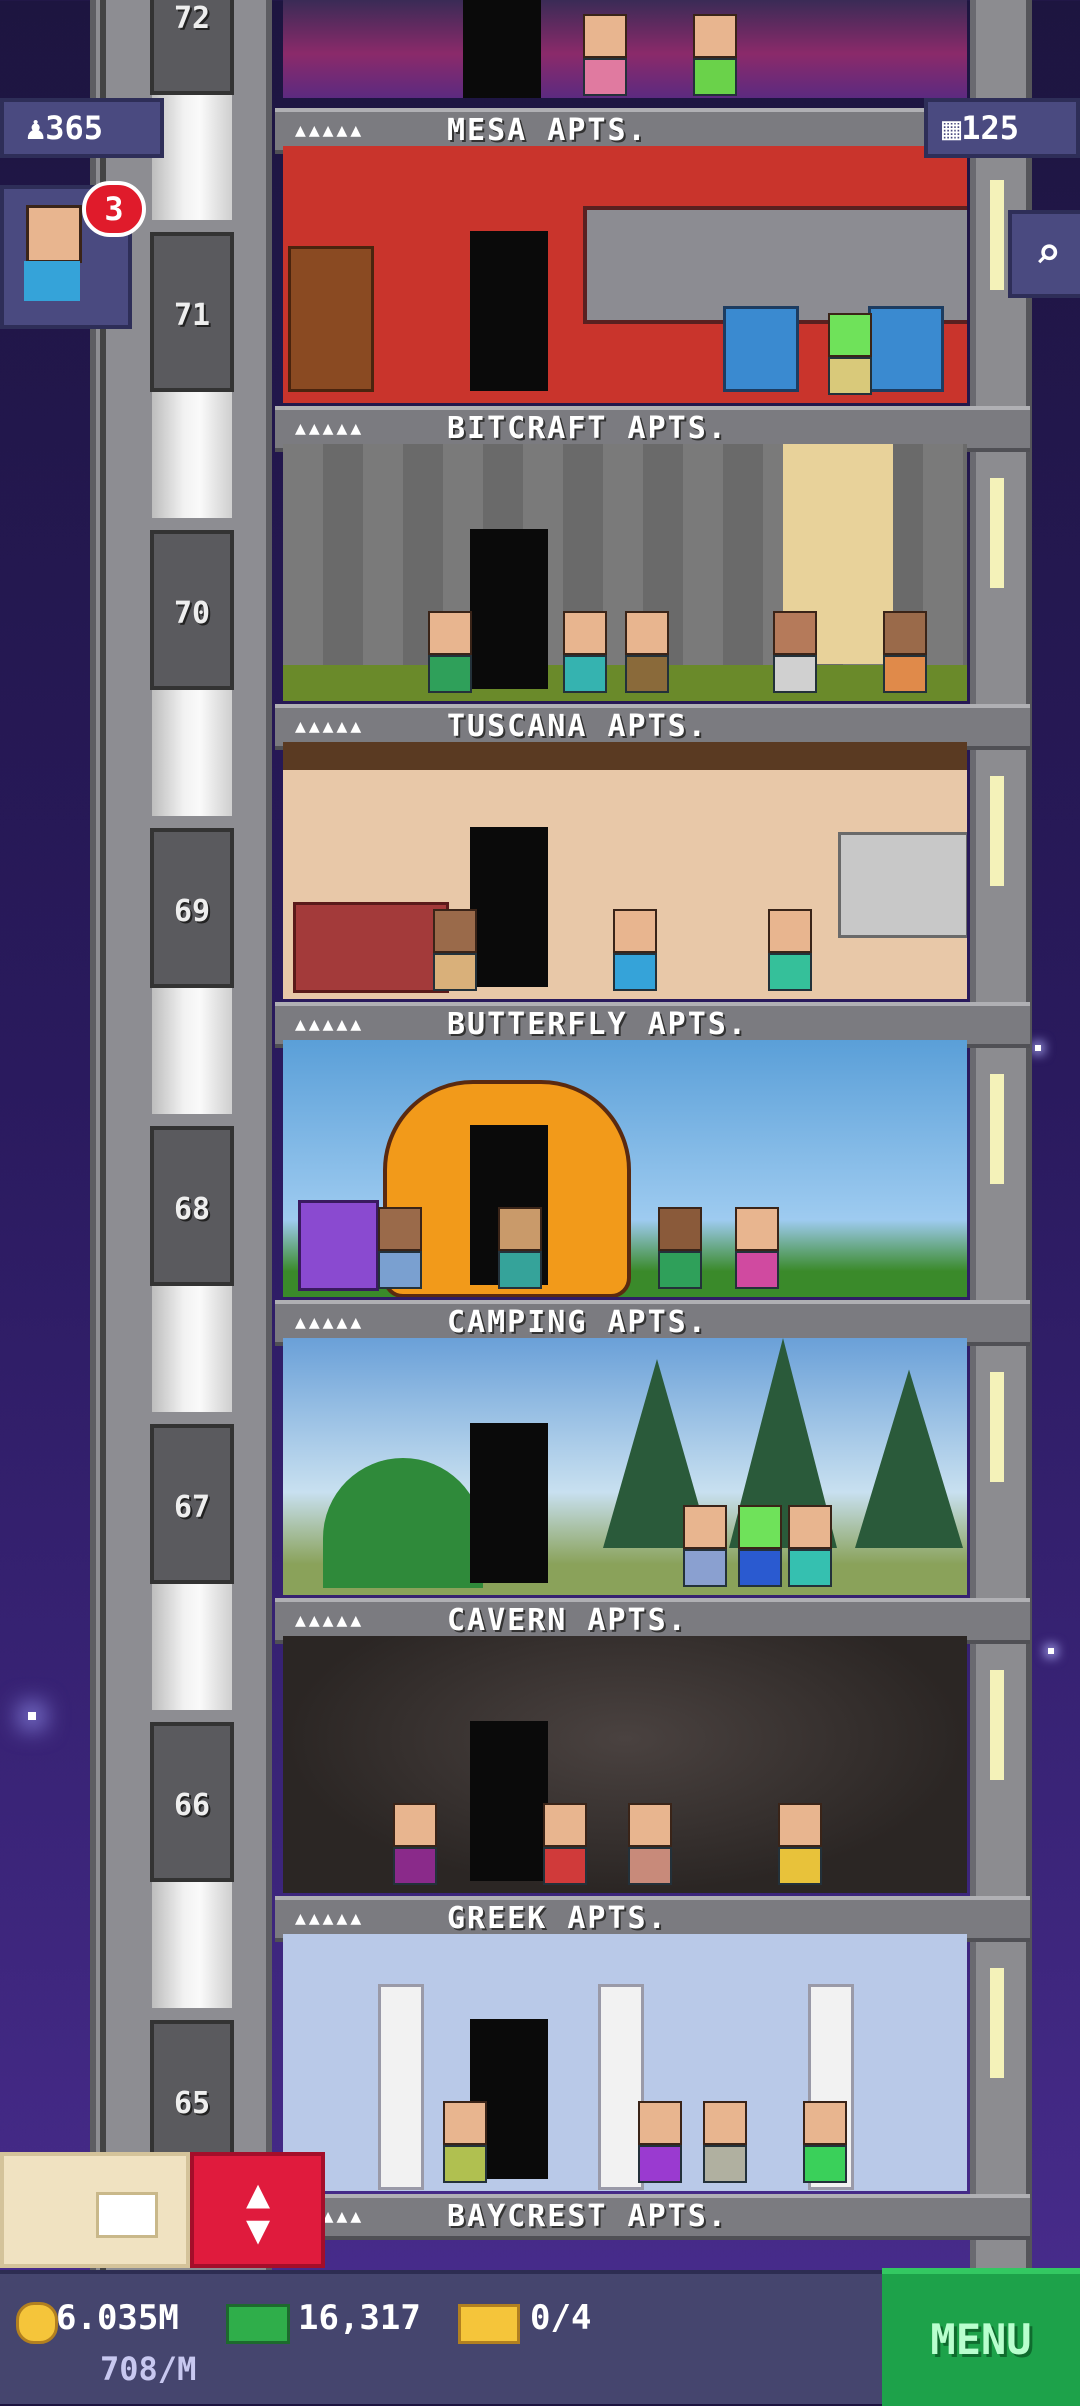 The image size is (1080, 2406). Describe the element at coordinates (52, 281) in the screenshot. I see `visitor-body` at that location.